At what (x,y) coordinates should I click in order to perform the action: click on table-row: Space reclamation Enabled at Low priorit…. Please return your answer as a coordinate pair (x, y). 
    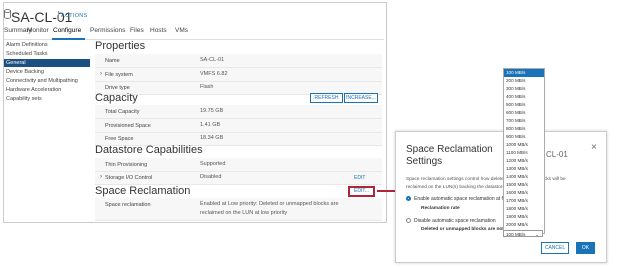
    Looking at the image, I should click on (238, 209).